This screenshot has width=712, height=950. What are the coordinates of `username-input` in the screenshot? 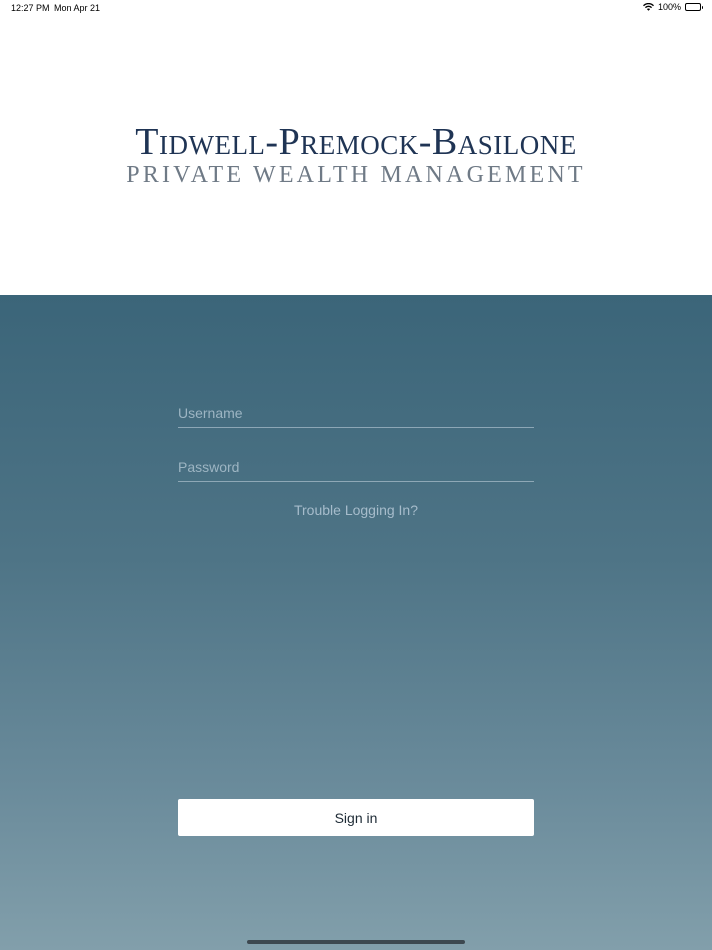 It's located at (356, 413).